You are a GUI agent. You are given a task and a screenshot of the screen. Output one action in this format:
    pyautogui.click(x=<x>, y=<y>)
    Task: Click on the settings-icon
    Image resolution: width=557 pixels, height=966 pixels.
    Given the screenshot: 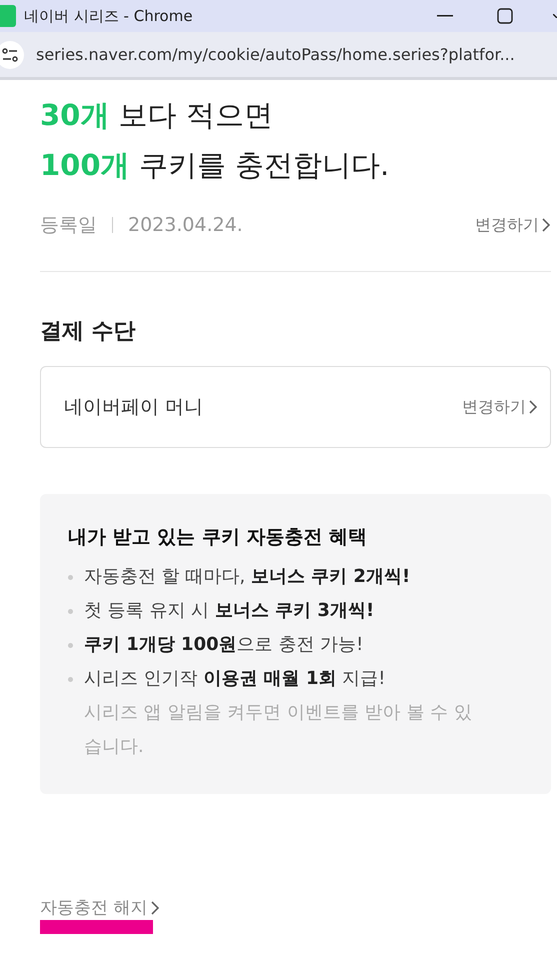 What is the action you would take?
    pyautogui.click(x=10, y=55)
    